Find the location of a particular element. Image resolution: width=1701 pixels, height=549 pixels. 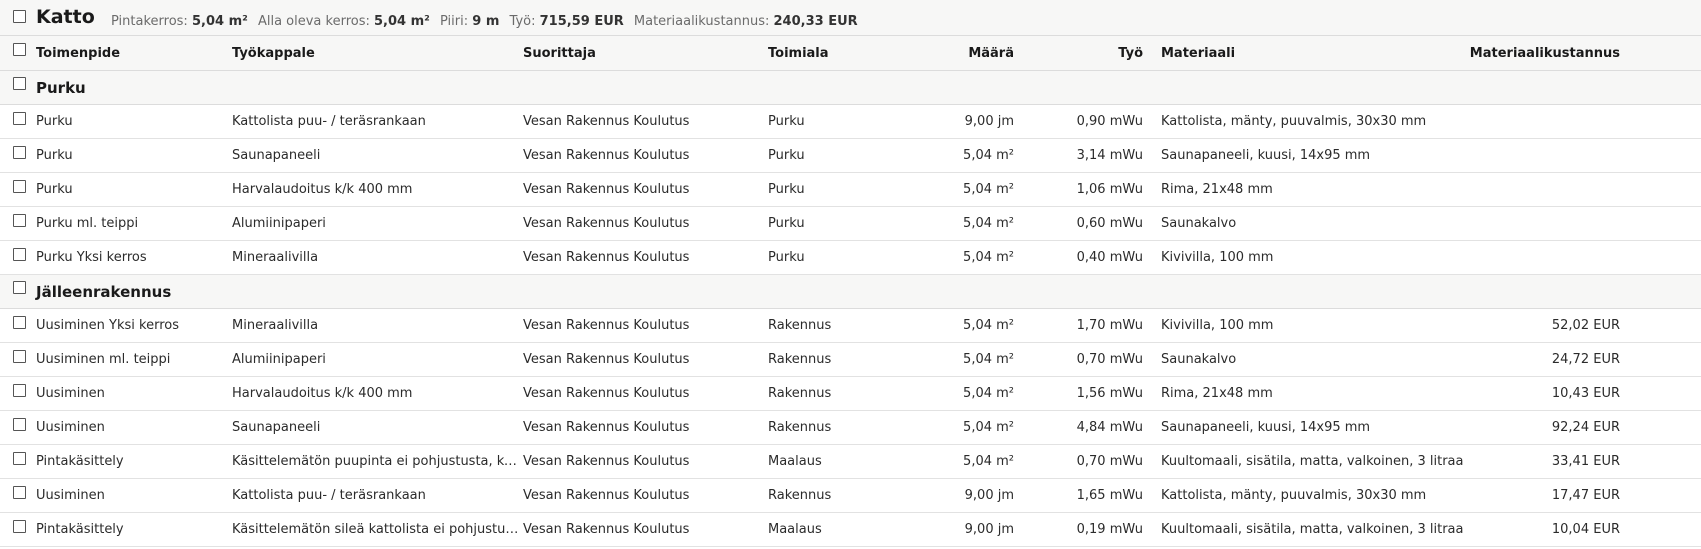

column-quantity: Määrä is located at coordinates (947, 53).